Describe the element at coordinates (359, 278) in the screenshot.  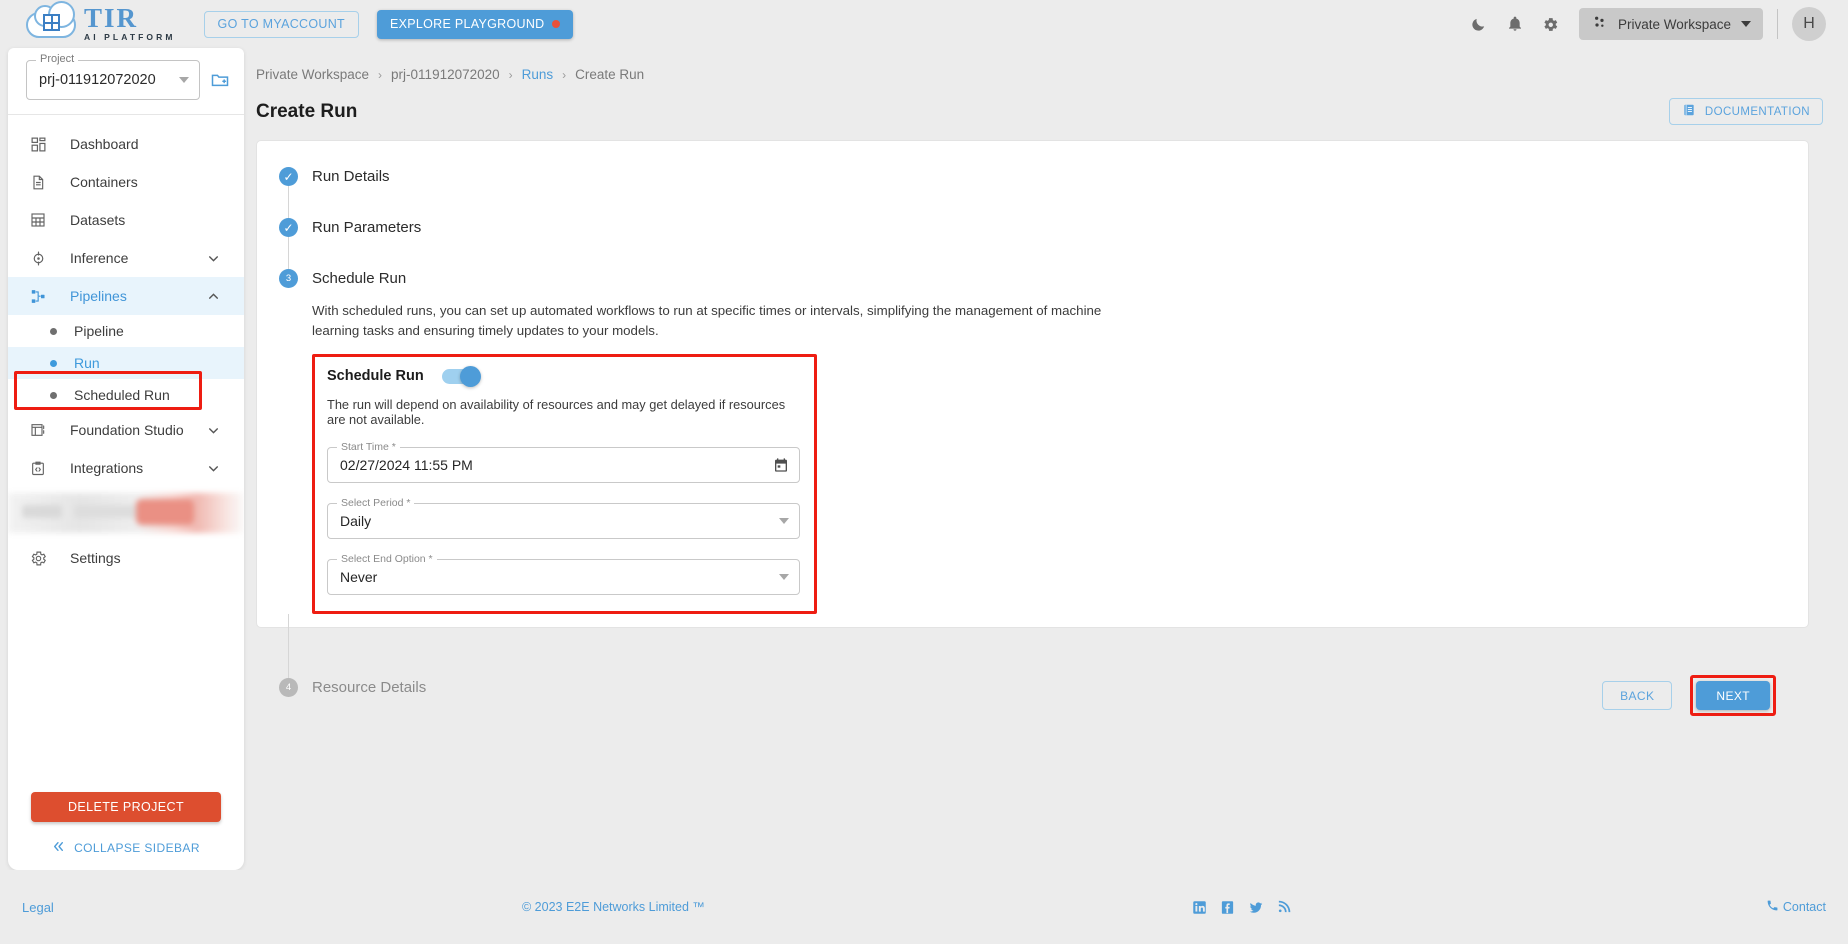
I see `step-label: Schedule Run` at that location.